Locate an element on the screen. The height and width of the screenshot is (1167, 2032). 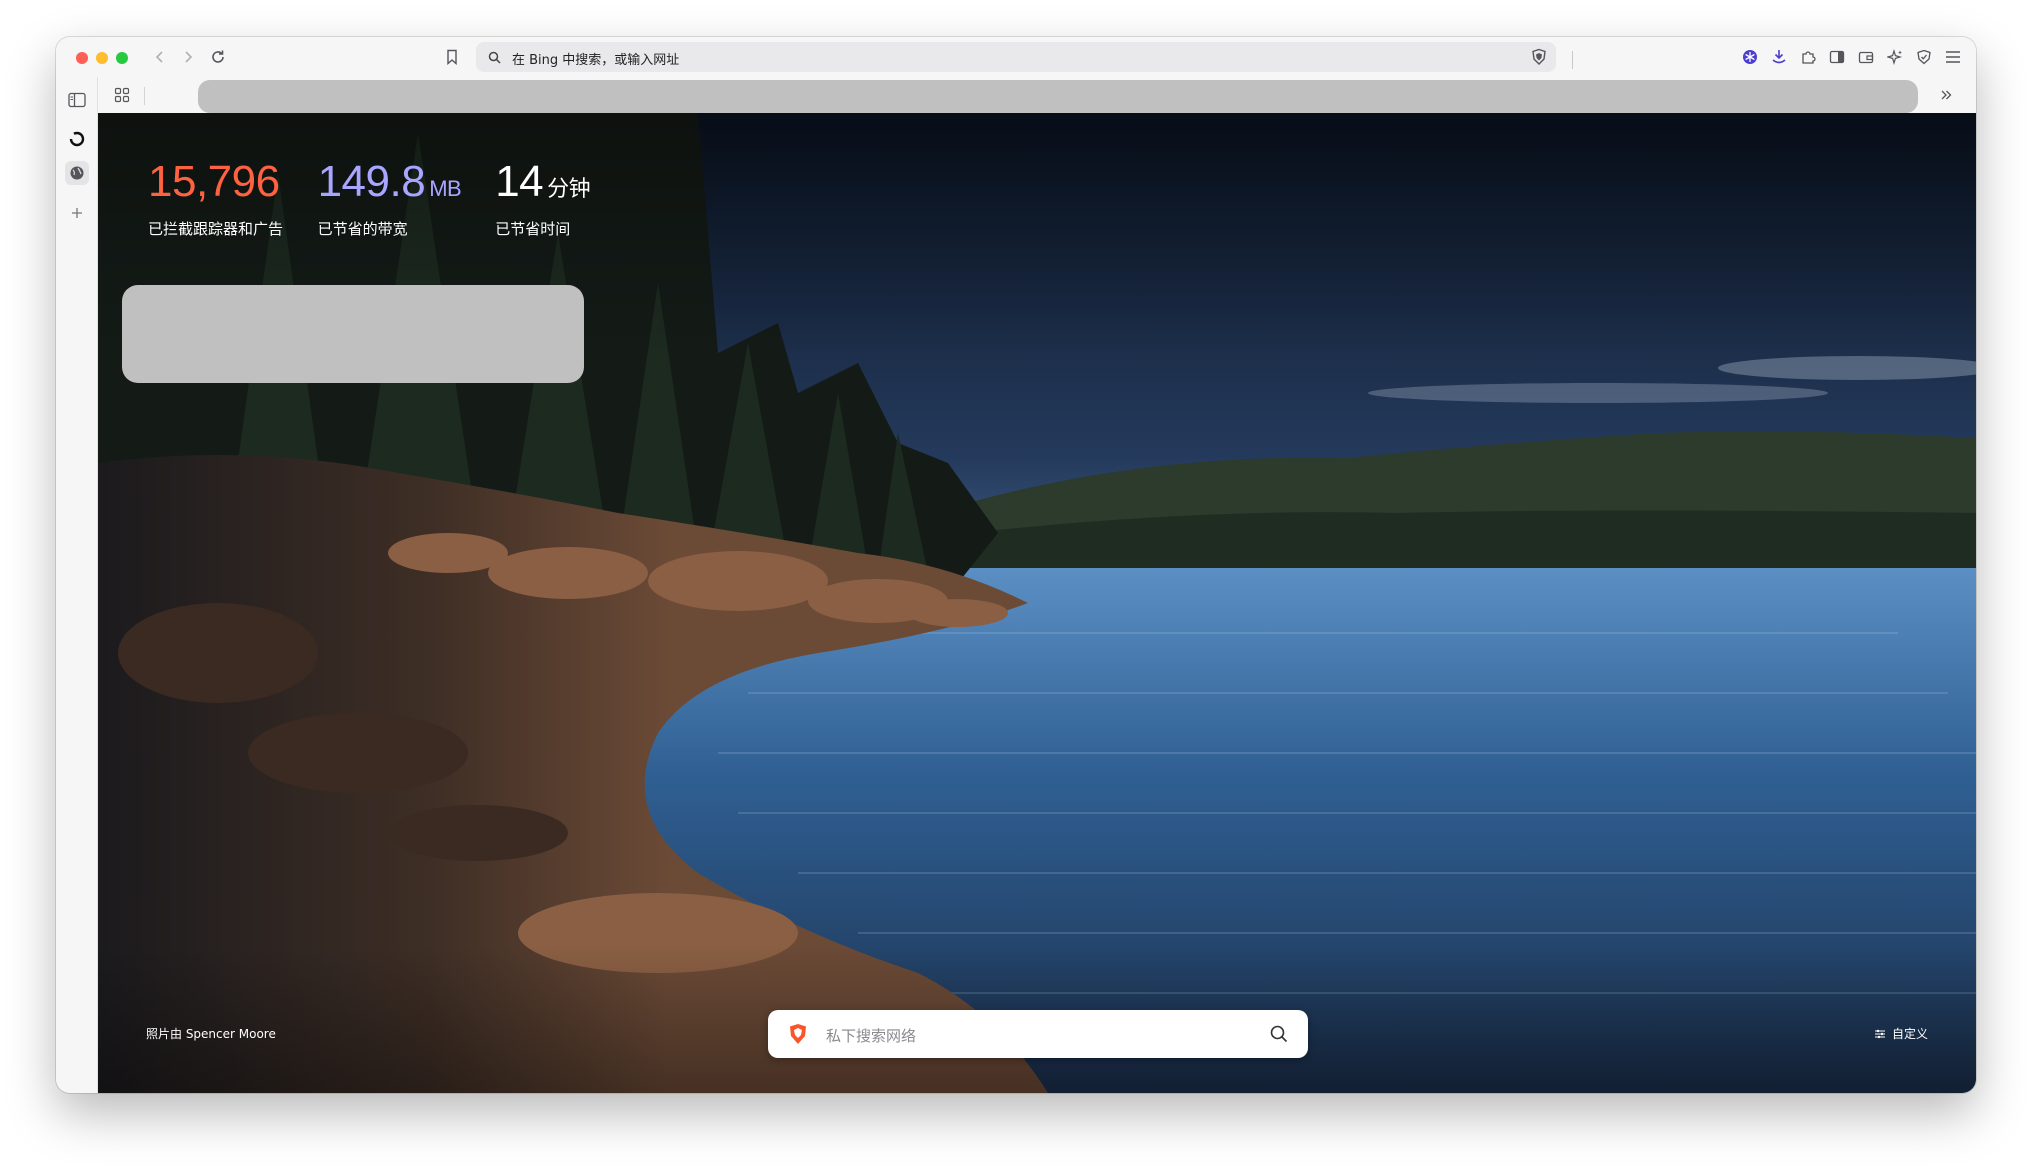
bookmark-icon is located at coordinates (452, 57).